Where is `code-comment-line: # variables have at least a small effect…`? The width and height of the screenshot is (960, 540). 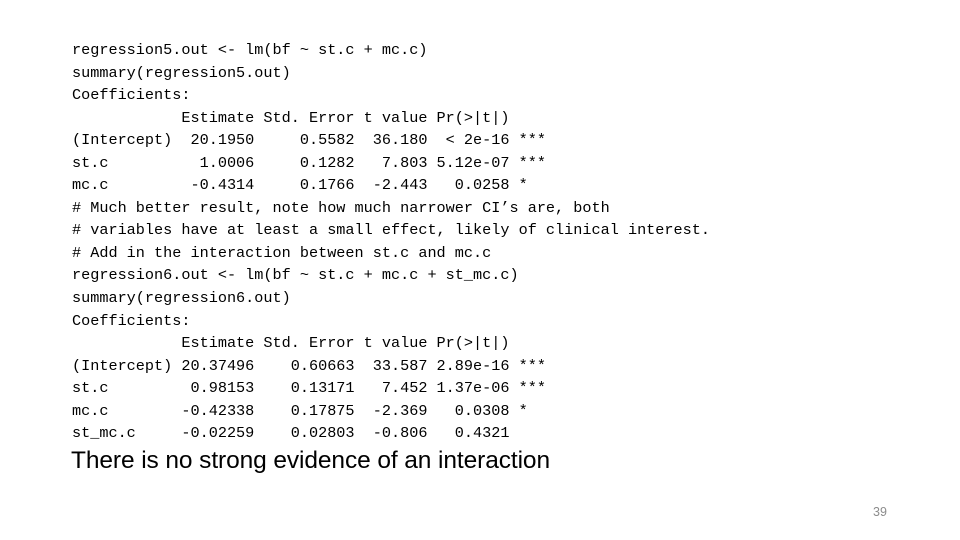 code-comment-line: # variables have at least a small effect… is located at coordinates (391, 230).